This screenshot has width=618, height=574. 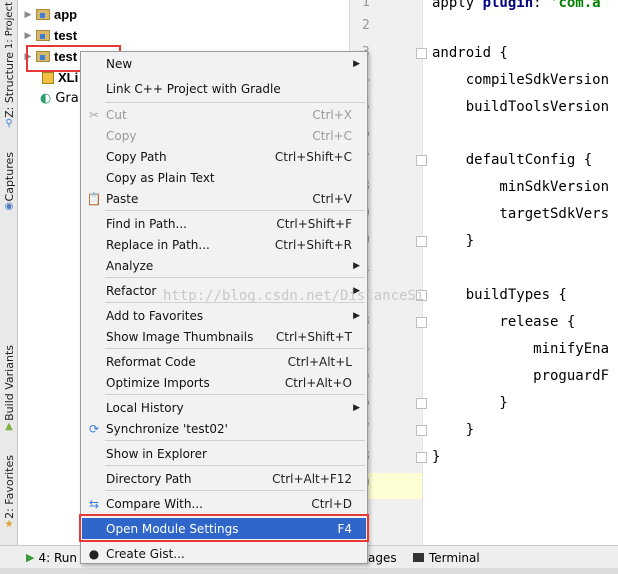 I want to click on tab-captures: Captures ◉, so click(x=9, y=182).